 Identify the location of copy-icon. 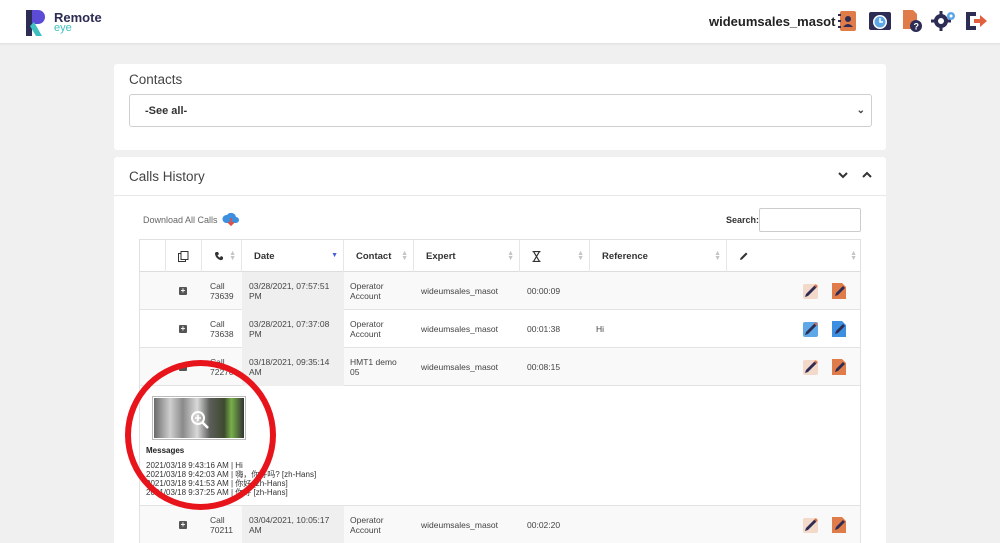
(183, 256).